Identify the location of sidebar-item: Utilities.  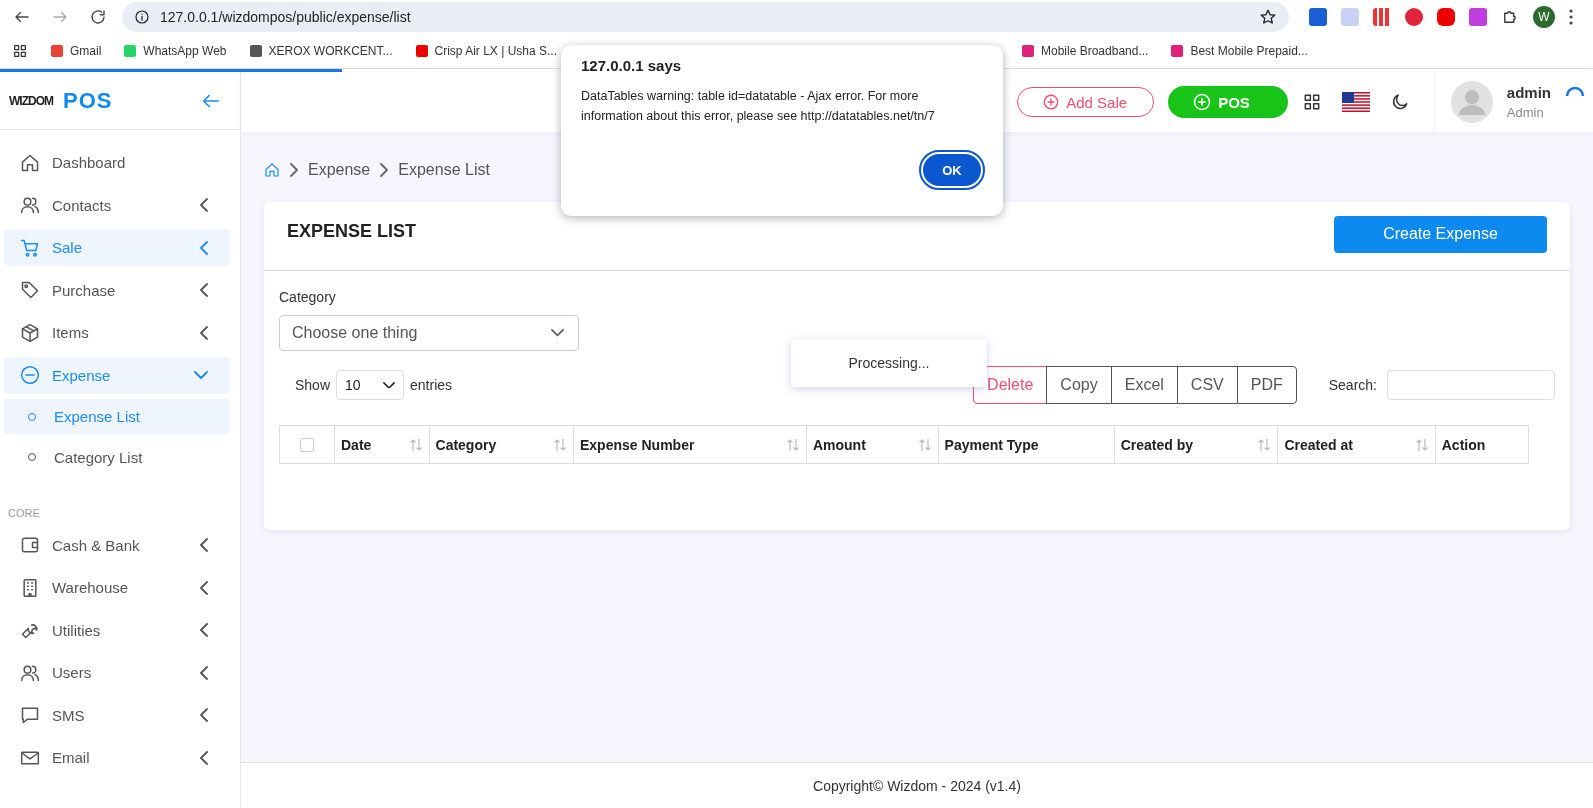
(117, 630).